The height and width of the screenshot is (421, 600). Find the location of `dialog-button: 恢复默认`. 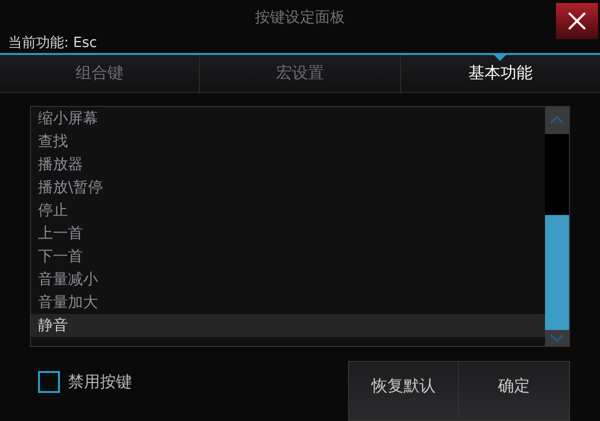

dialog-button: 恢复默认 is located at coordinates (403, 391).